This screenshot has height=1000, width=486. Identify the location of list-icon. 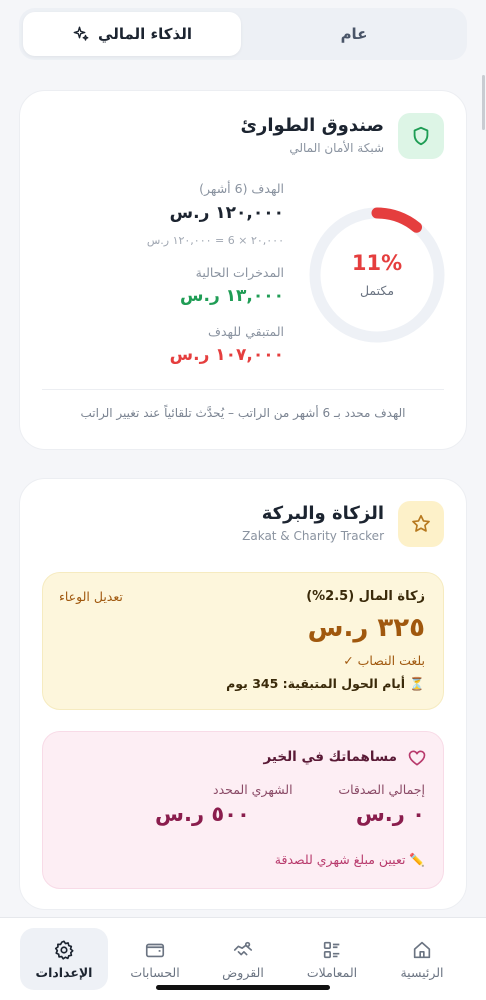
(331, 949).